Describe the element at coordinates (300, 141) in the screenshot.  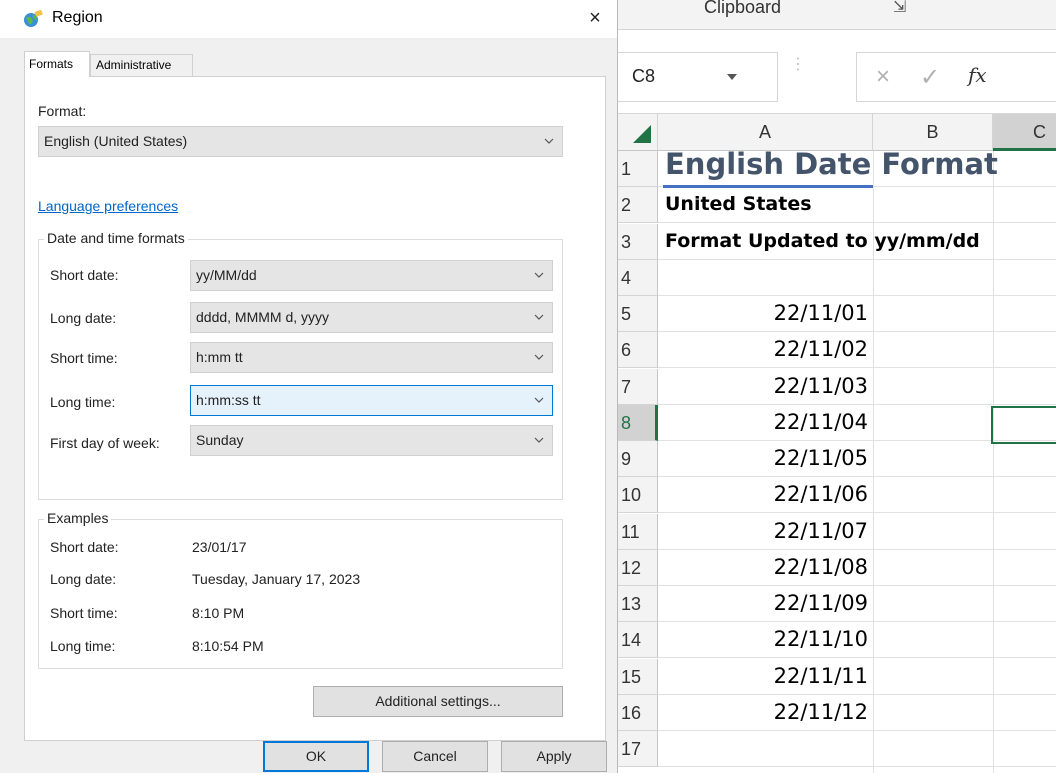
I see `format-dropdown: English (United States)` at that location.